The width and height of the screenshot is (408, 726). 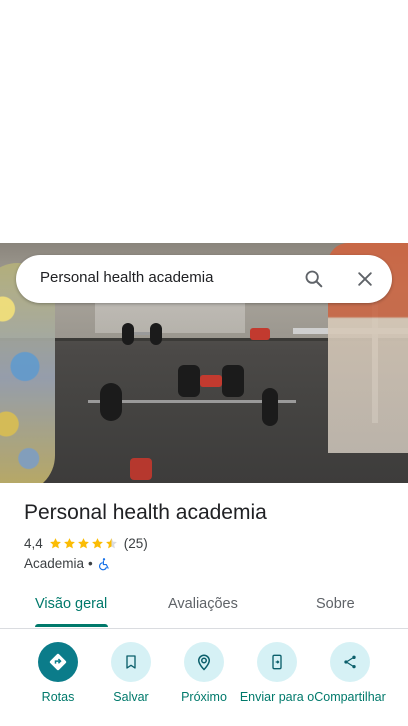 I want to click on close-icon, so click(x=365, y=279).